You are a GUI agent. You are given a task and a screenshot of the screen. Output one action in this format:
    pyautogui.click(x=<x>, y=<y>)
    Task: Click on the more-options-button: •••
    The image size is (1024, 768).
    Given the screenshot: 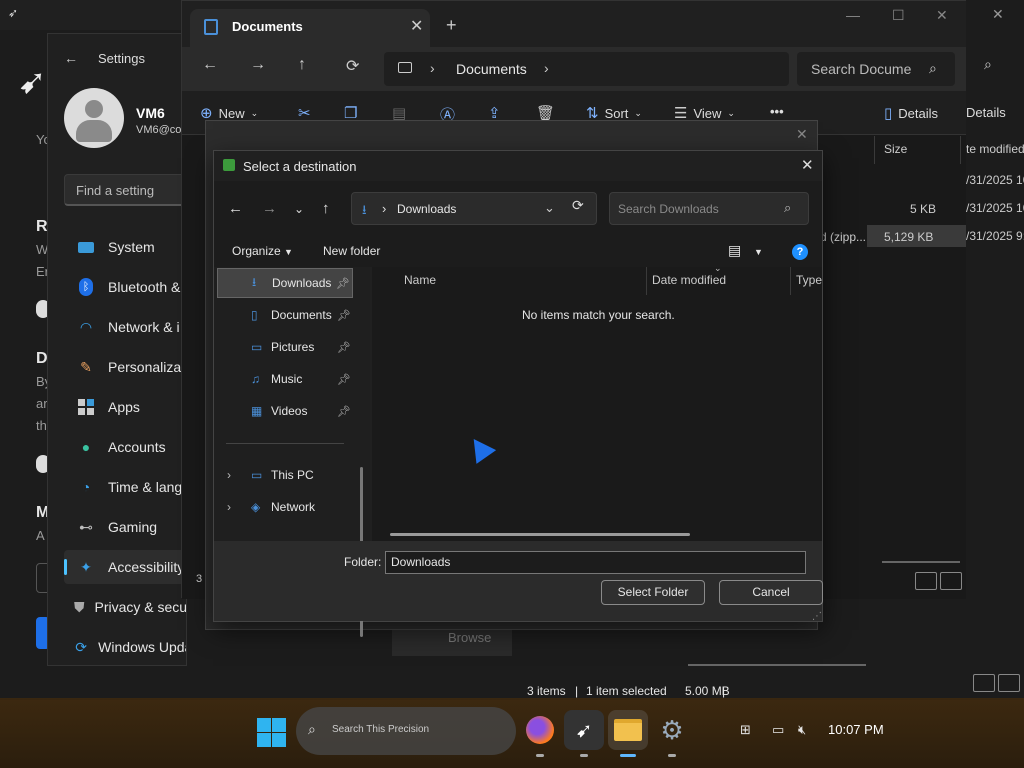 What is the action you would take?
    pyautogui.click(x=777, y=111)
    